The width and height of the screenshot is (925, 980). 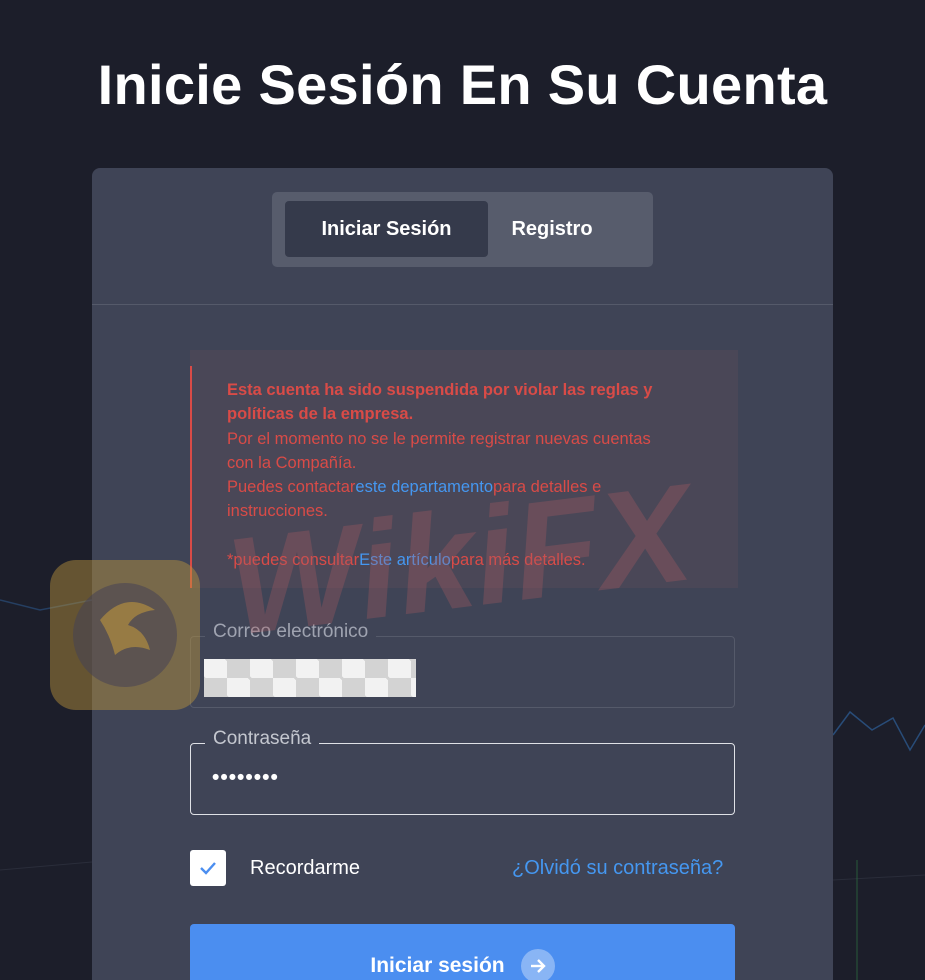 What do you see at coordinates (547, 487) in the screenshot?
I see `alert-line-5-suffix: para detalles e` at bounding box center [547, 487].